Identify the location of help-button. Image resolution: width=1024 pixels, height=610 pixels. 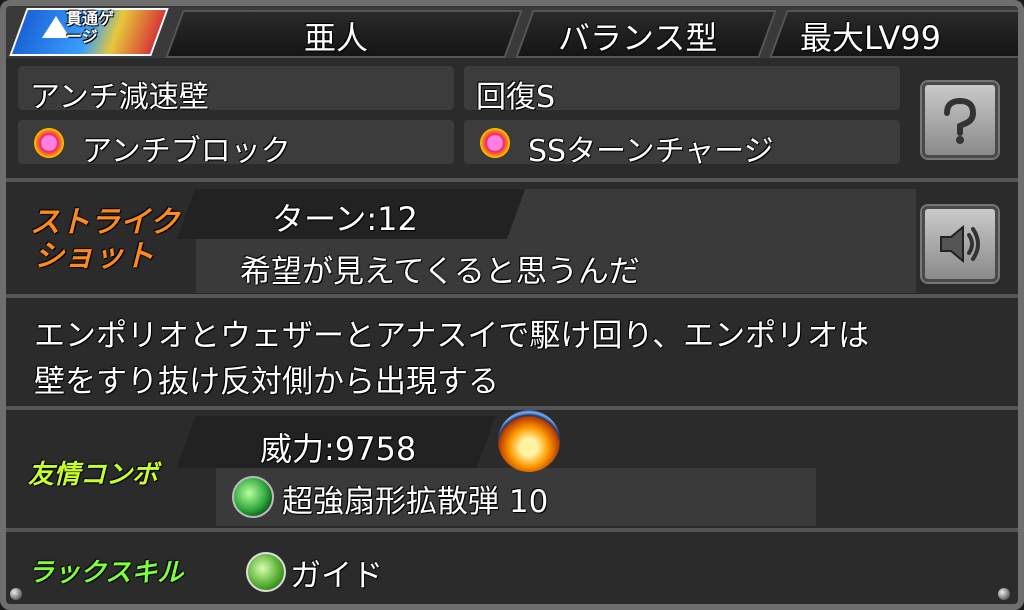
(960, 120).